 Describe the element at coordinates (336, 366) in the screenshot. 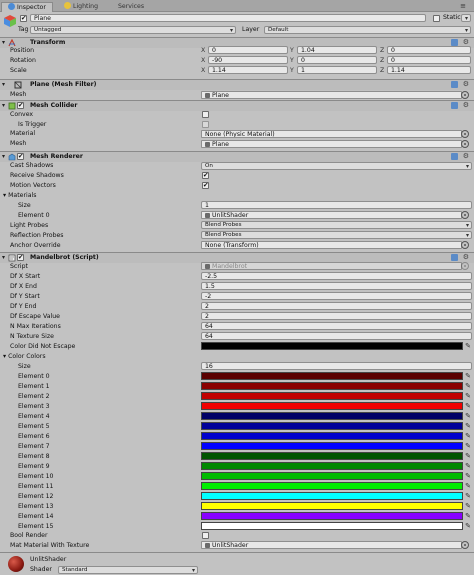

I see `color-colors-size-field: 16` at that location.